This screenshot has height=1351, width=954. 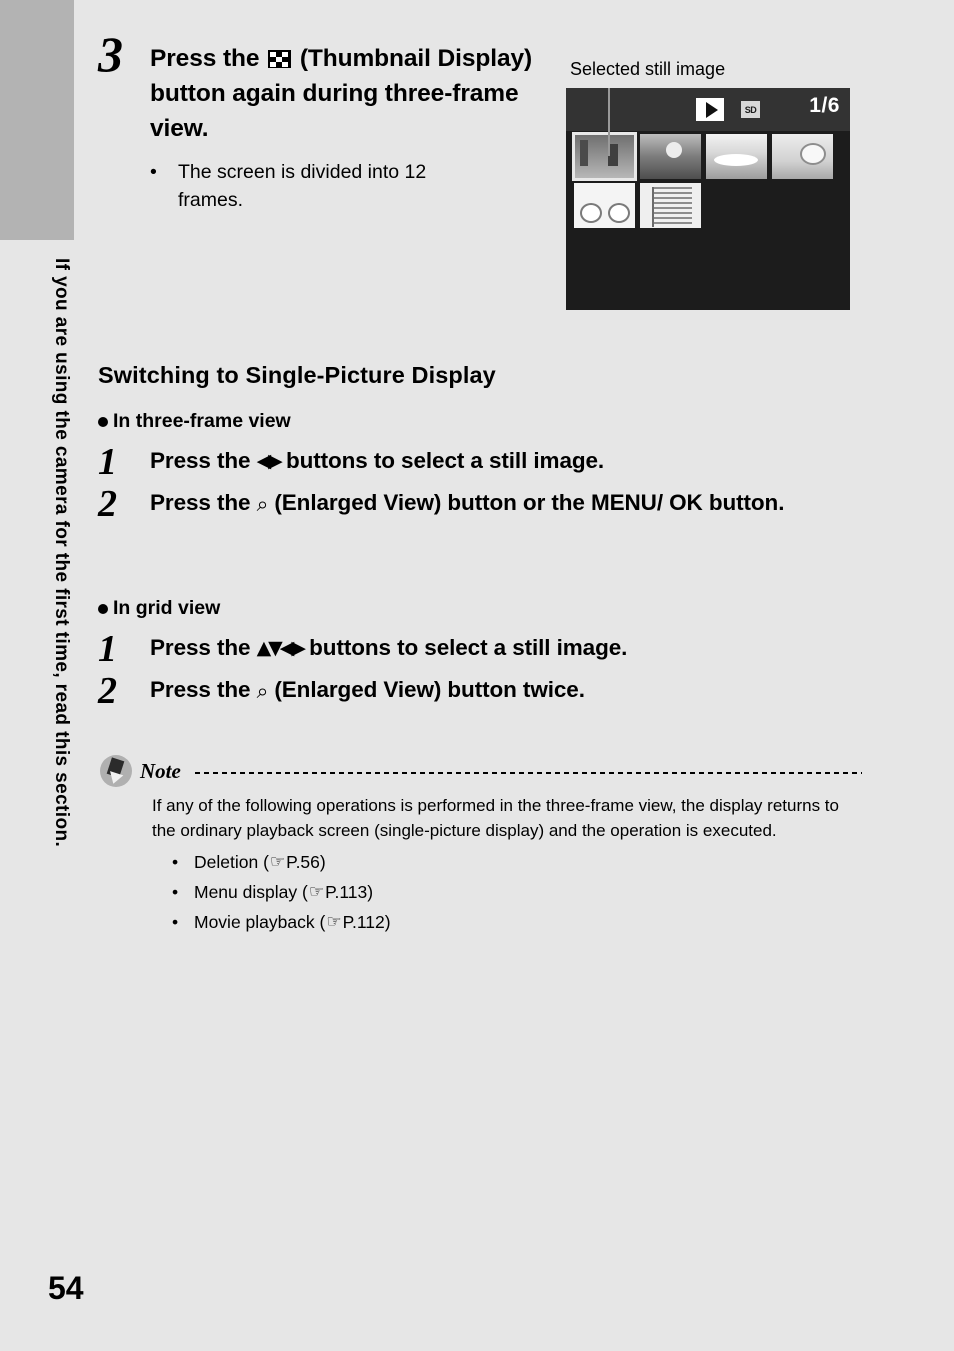 I want to click on left-right-arrow-icons: ◀▶, so click(x=269, y=461).